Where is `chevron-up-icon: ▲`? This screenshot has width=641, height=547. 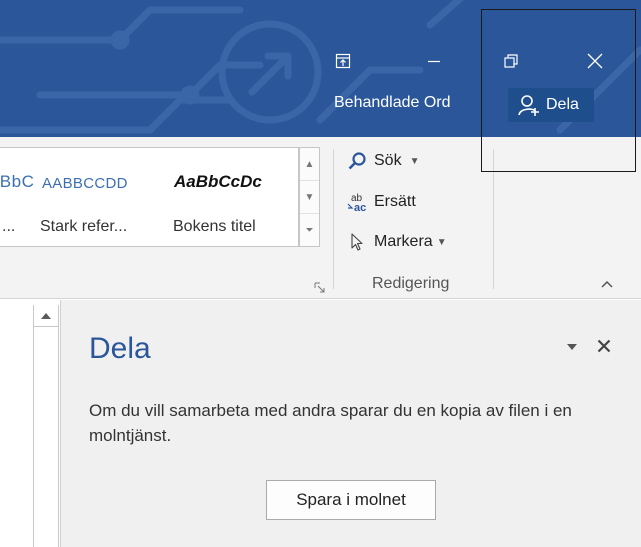
chevron-up-icon: ▲ is located at coordinates (309, 164).